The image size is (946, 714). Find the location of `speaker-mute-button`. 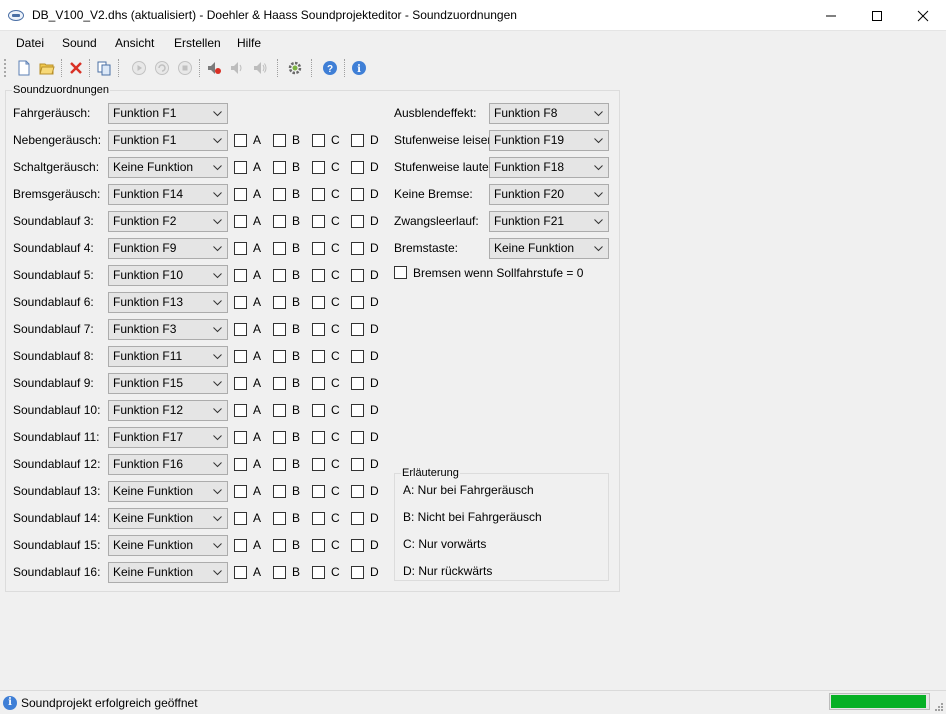

speaker-mute-button is located at coordinates (214, 68).